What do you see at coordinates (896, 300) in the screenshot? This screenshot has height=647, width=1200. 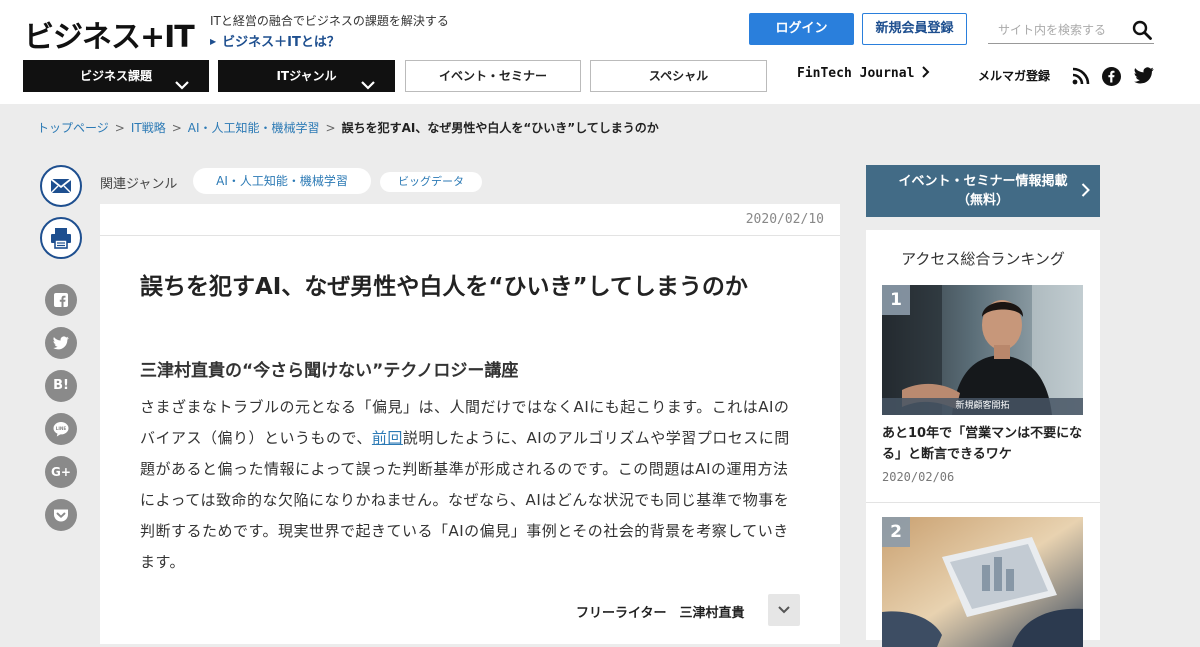 I see `ranking-number-1: 1` at bounding box center [896, 300].